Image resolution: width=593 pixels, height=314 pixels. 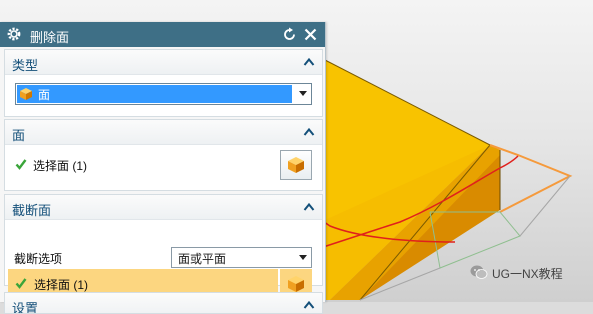 What do you see at coordinates (531, 178) in the screenshot?
I see `cut-plane-outline` at bounding box center [531, 178].